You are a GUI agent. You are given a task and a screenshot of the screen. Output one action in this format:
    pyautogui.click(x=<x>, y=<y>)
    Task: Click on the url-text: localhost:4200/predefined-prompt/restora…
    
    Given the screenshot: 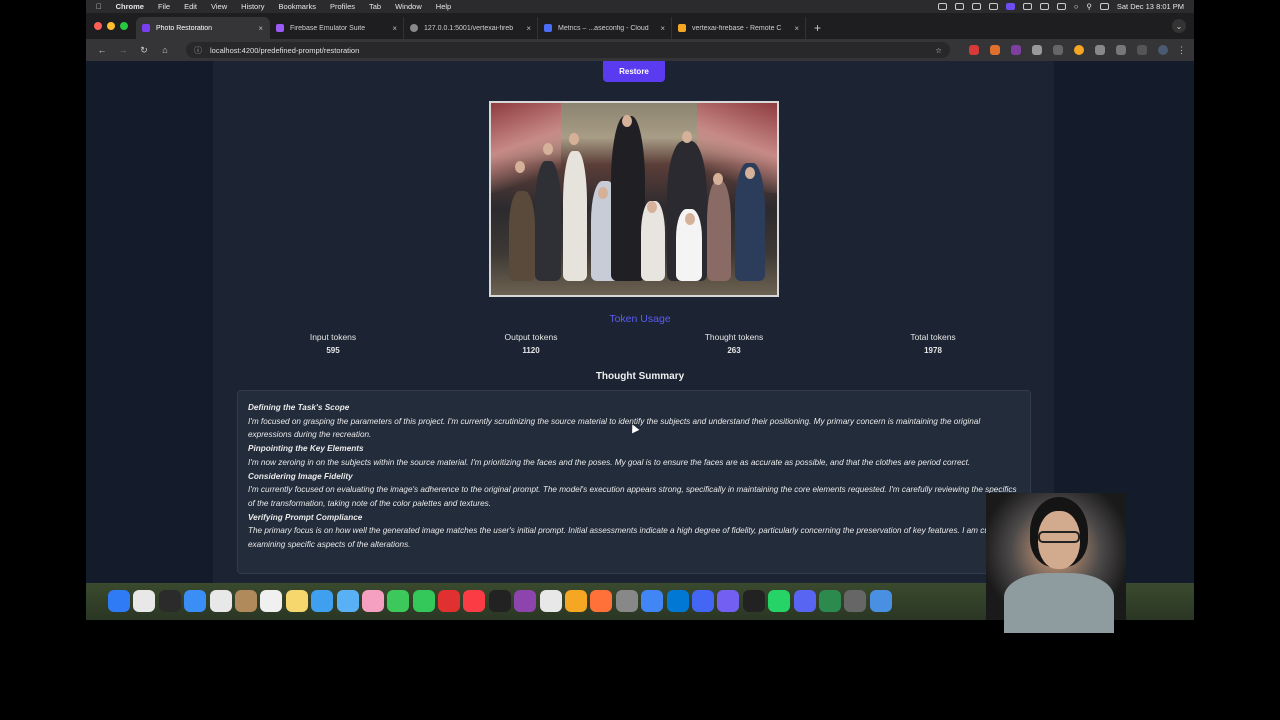 What is the action you would take?
    pyautogui.click(x=284, y=50)
    